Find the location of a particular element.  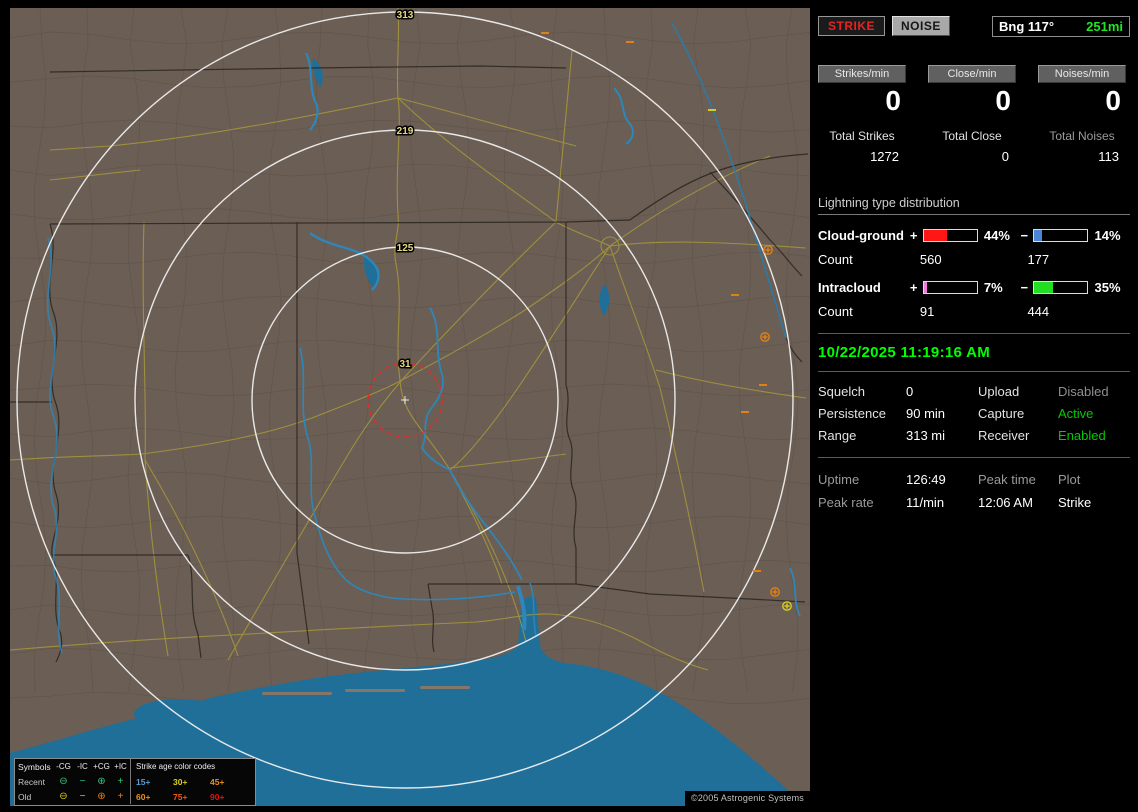

persistence-value: 90 min is located at coordinates (926, 413).